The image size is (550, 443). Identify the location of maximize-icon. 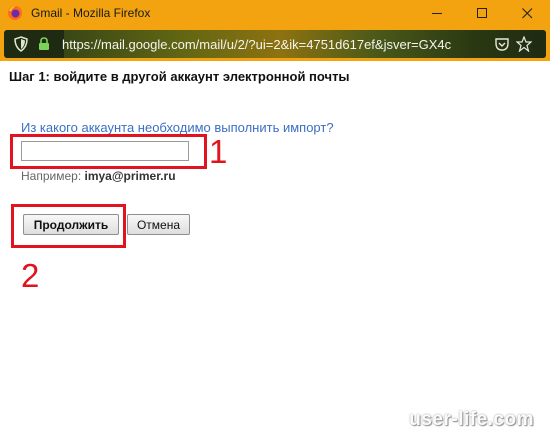
(482, 13).